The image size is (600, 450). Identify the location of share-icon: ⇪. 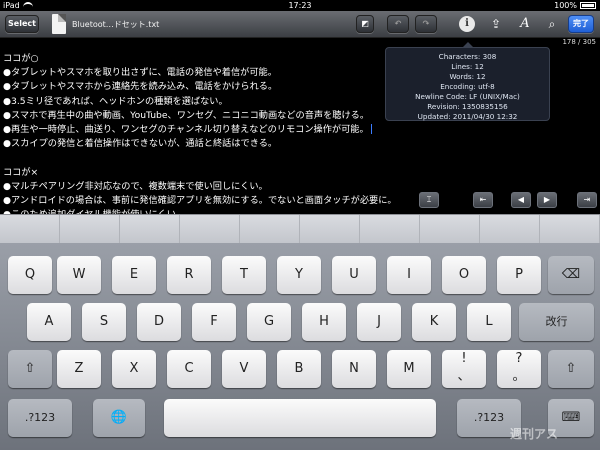
(496, 24).